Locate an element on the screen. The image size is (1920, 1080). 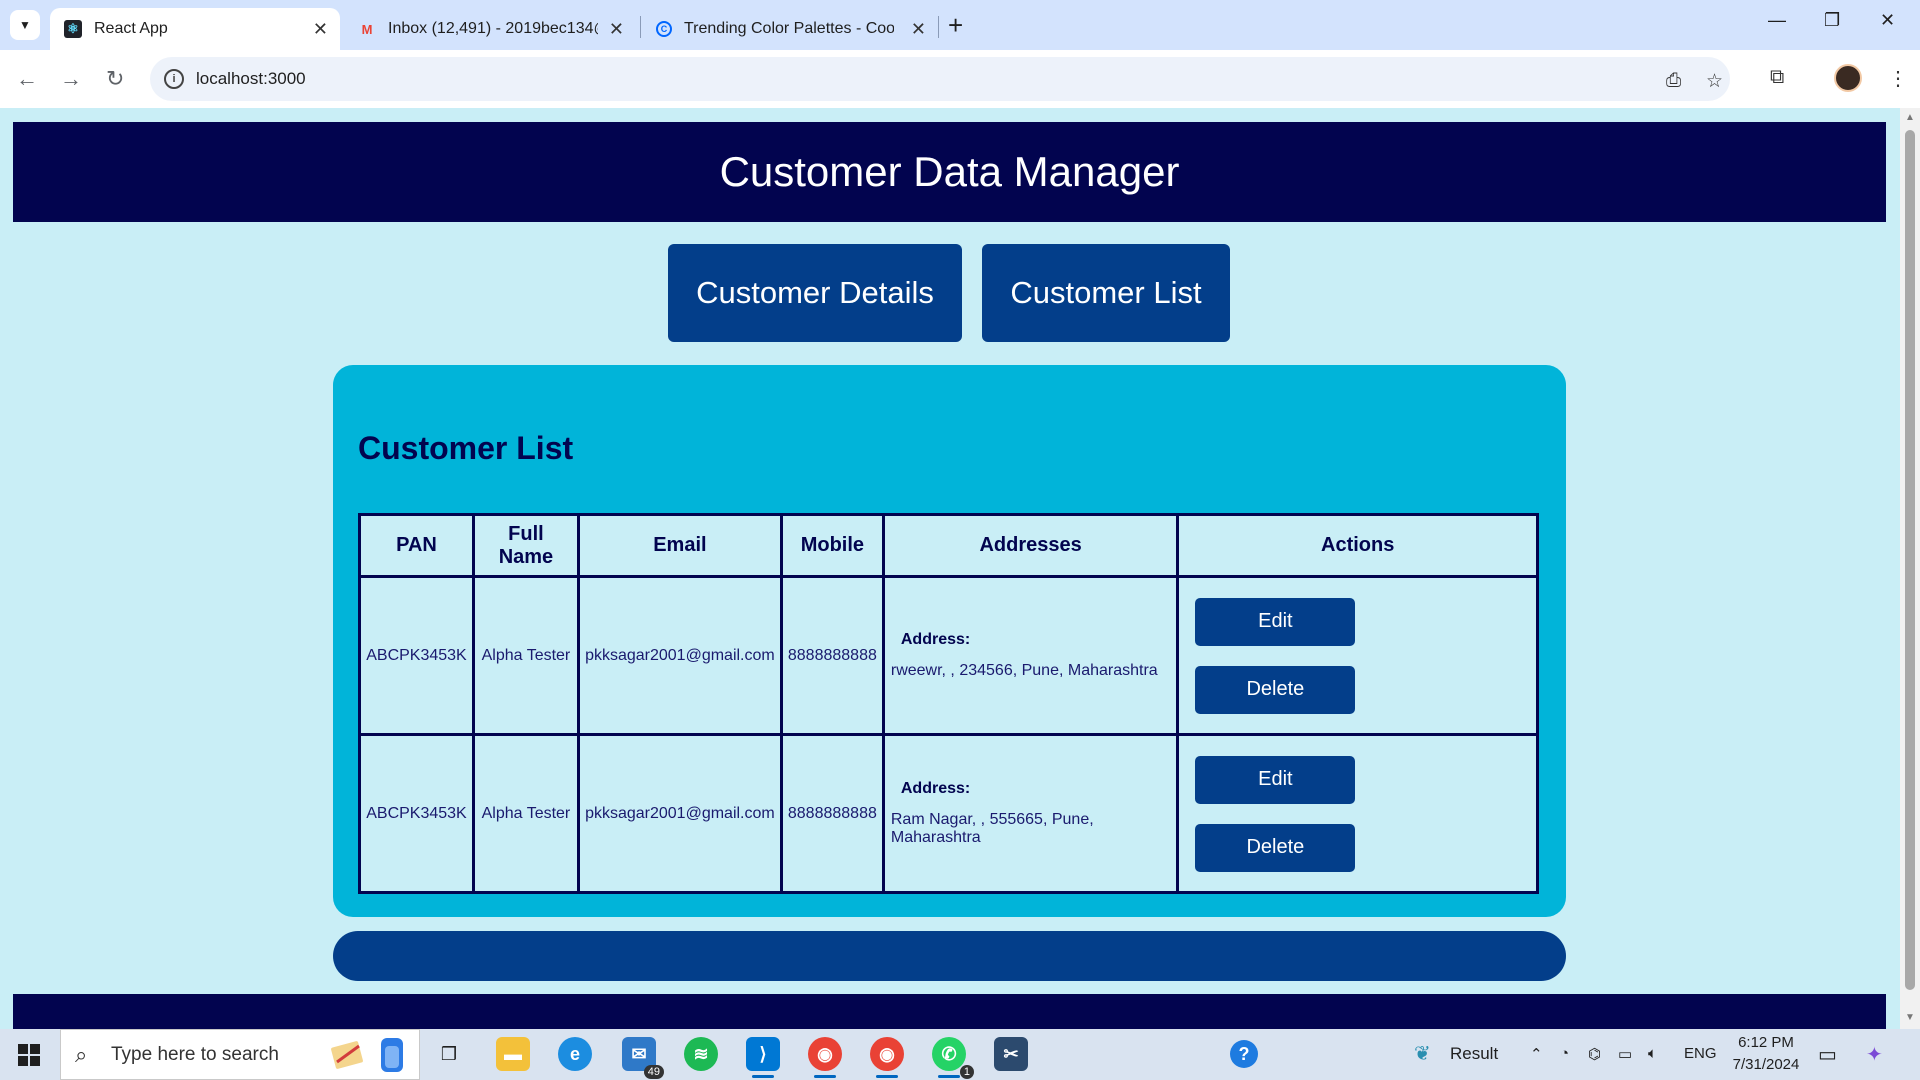
browser-toolbar: ← → ↻ i localhost:3000 ⎙ ☆ ⧉ ⋮ is located at coordinates (960, 79).